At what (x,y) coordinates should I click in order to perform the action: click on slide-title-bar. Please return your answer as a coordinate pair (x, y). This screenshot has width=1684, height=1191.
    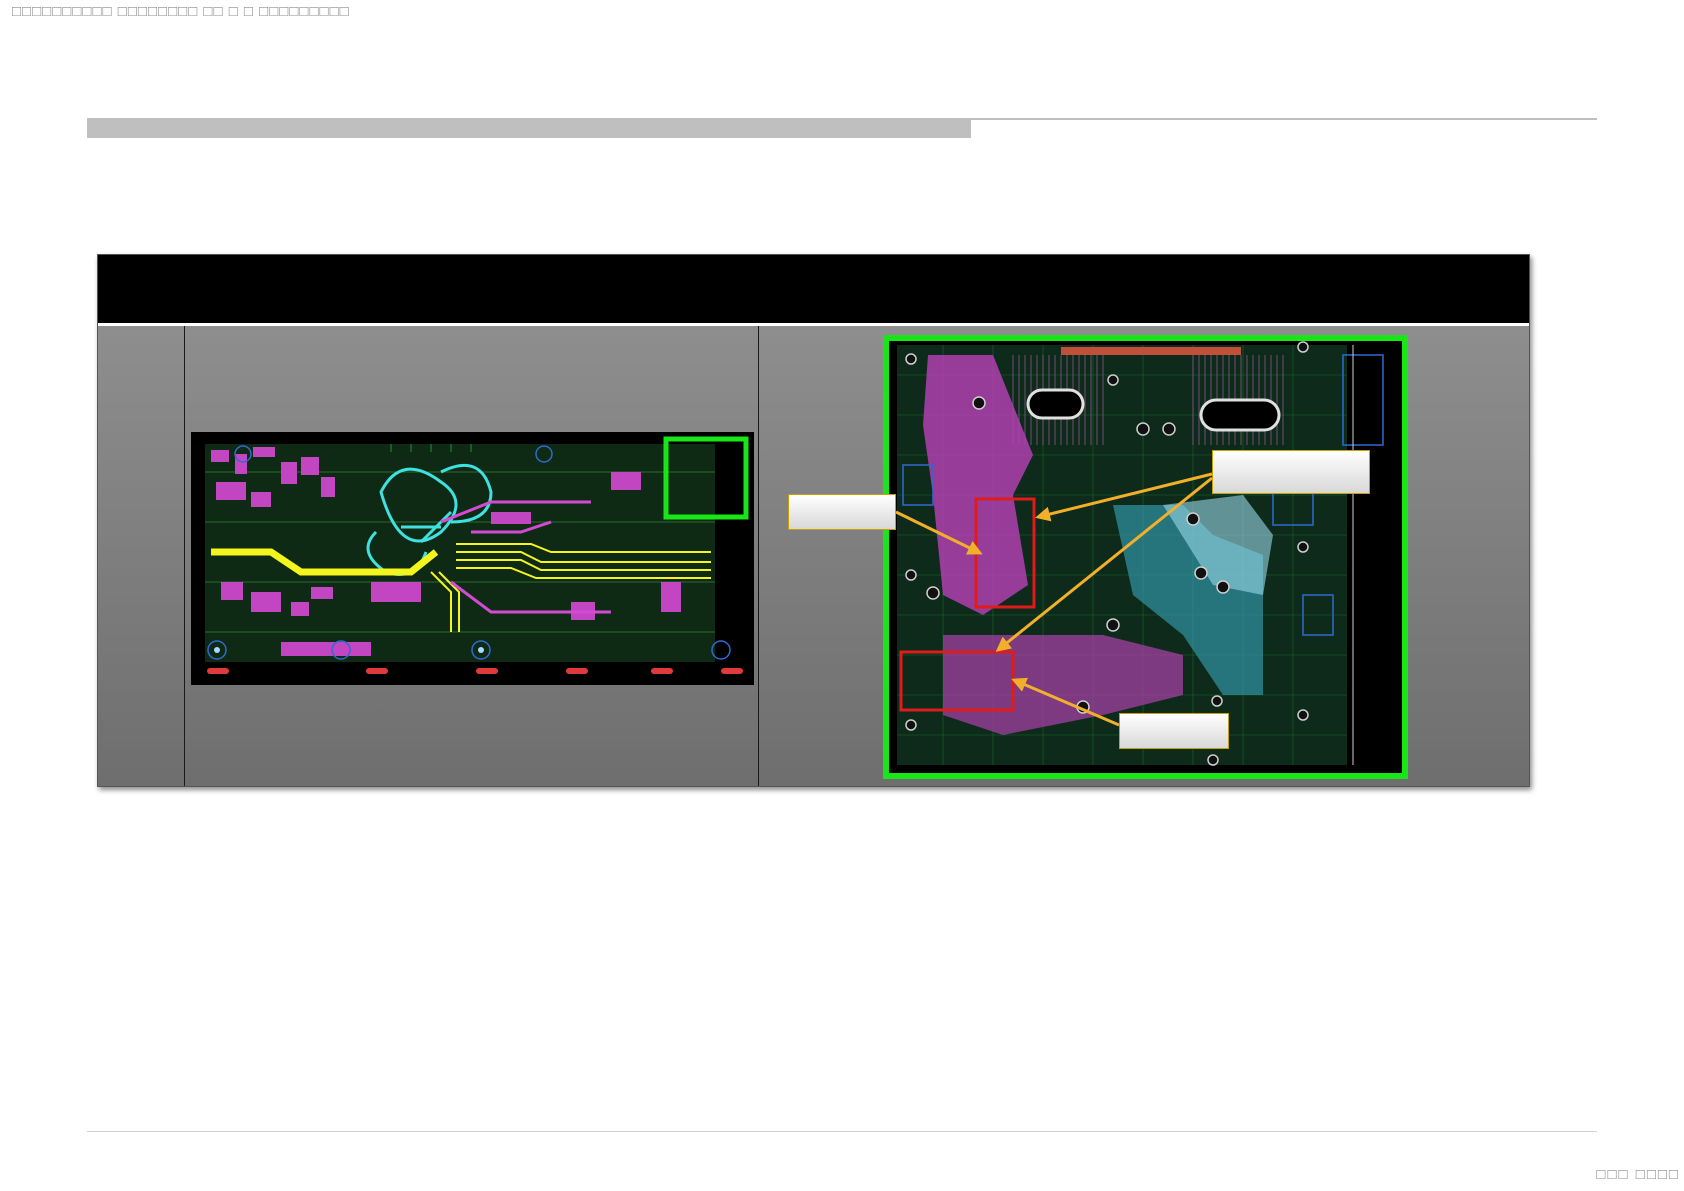
    Looking at the image, I should click on (529, 128).